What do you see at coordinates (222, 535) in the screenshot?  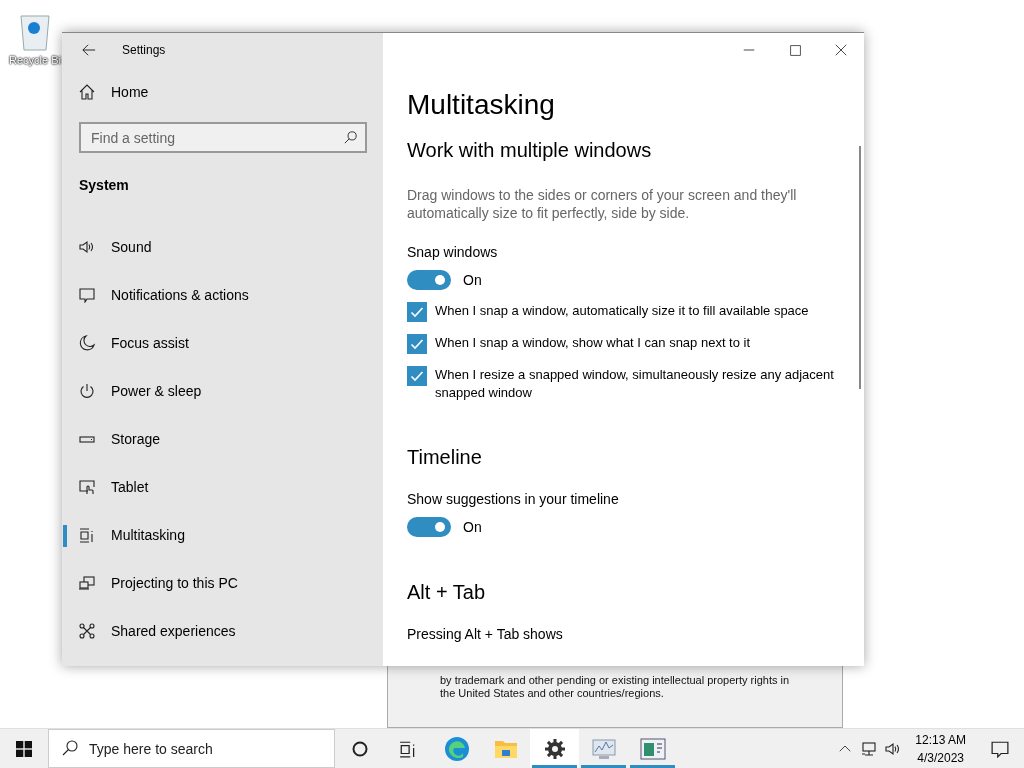 I see `sidebar-item: Multitasking` at bounding box center [222, 535].